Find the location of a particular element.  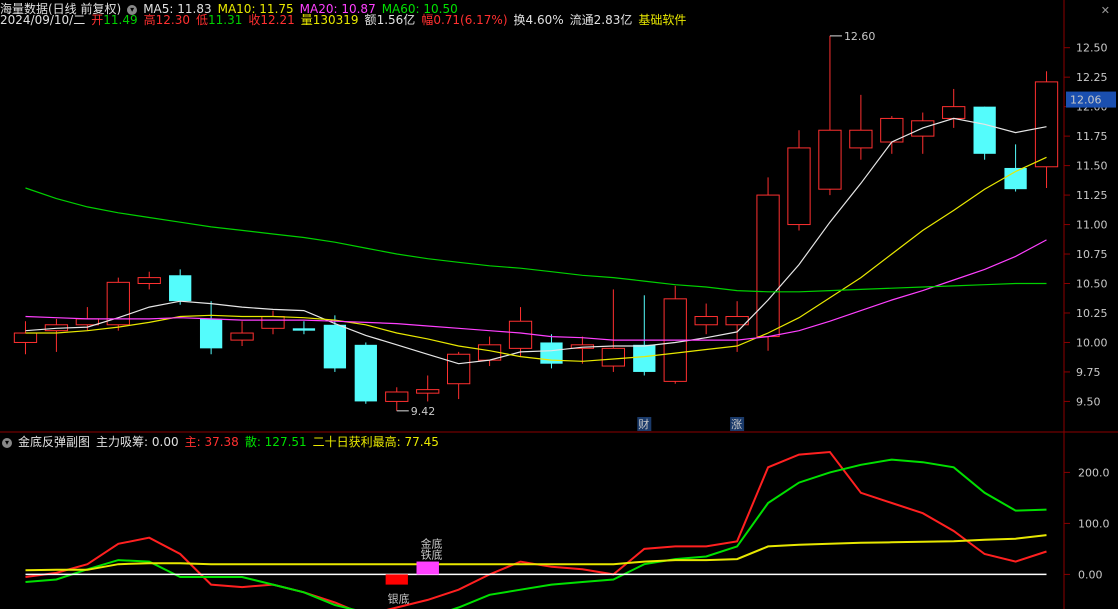

main-info: 主: 37.38 is located at coordinates (212, 442).